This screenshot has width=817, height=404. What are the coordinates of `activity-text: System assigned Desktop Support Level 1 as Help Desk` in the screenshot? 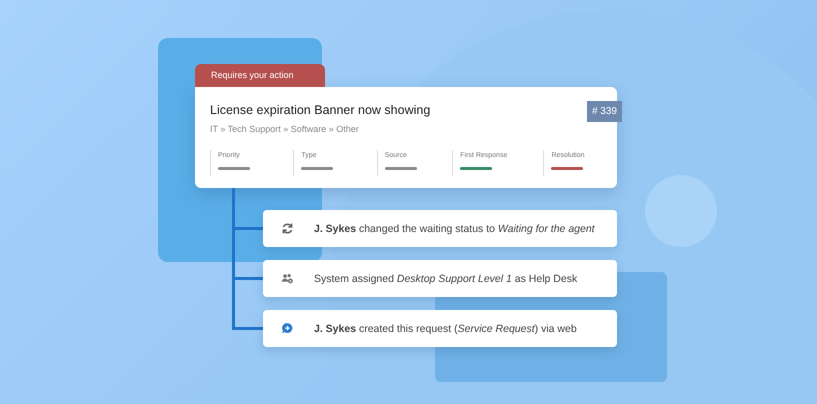 It's located at (446, 278).